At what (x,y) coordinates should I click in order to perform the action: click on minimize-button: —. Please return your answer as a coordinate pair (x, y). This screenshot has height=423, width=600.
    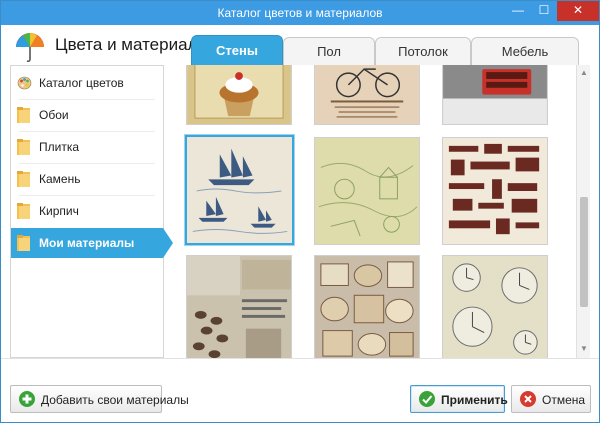
    Looking at the image, I should click on (518, 11).